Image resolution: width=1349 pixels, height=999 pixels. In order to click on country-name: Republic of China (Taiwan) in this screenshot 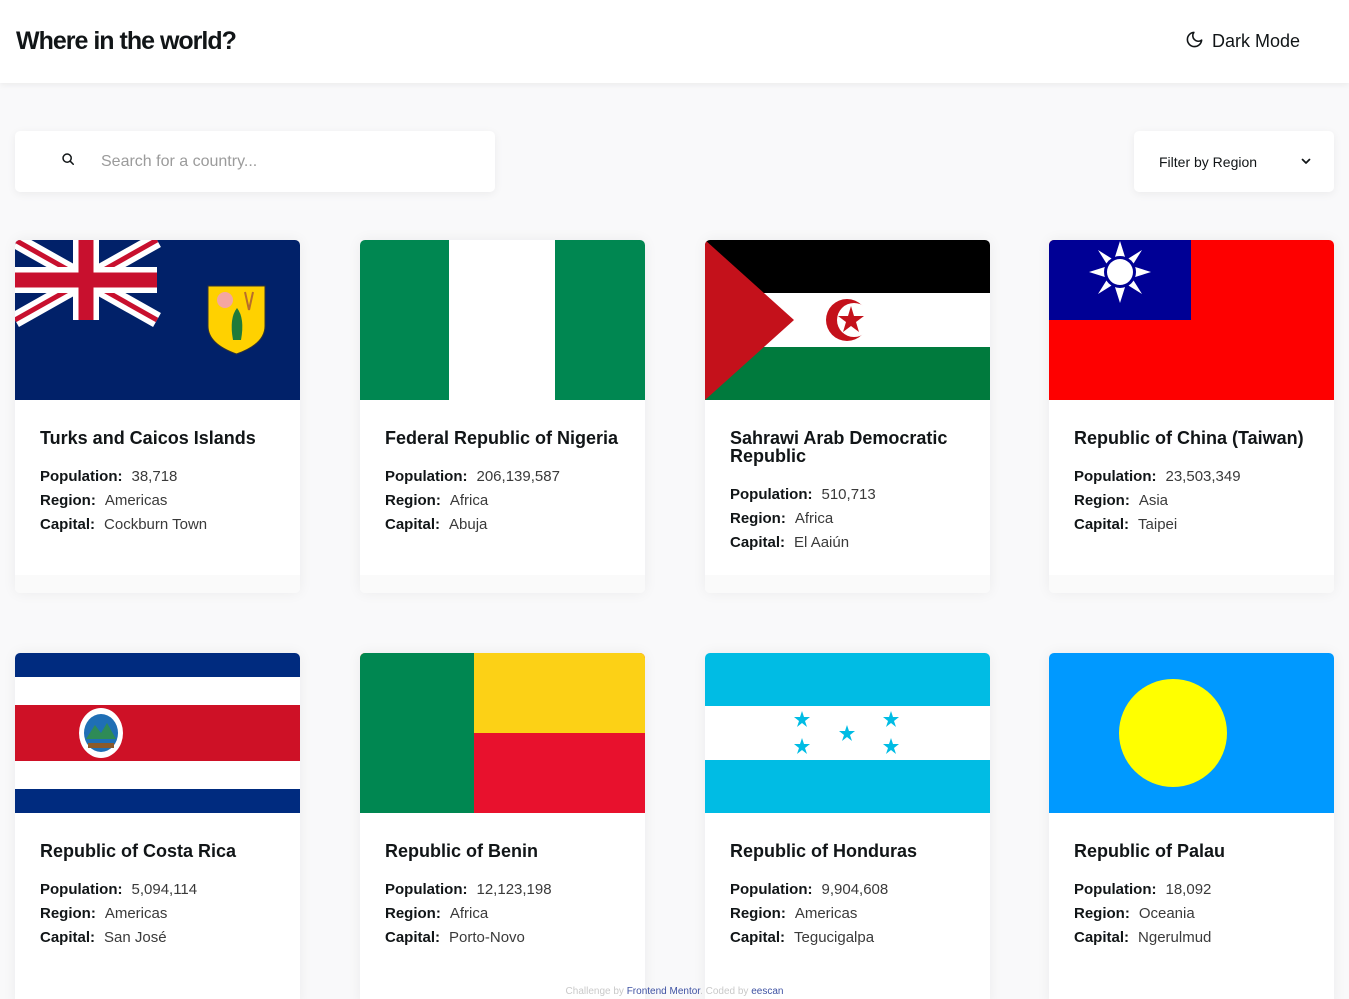, I will do `click(1189, 438)`.